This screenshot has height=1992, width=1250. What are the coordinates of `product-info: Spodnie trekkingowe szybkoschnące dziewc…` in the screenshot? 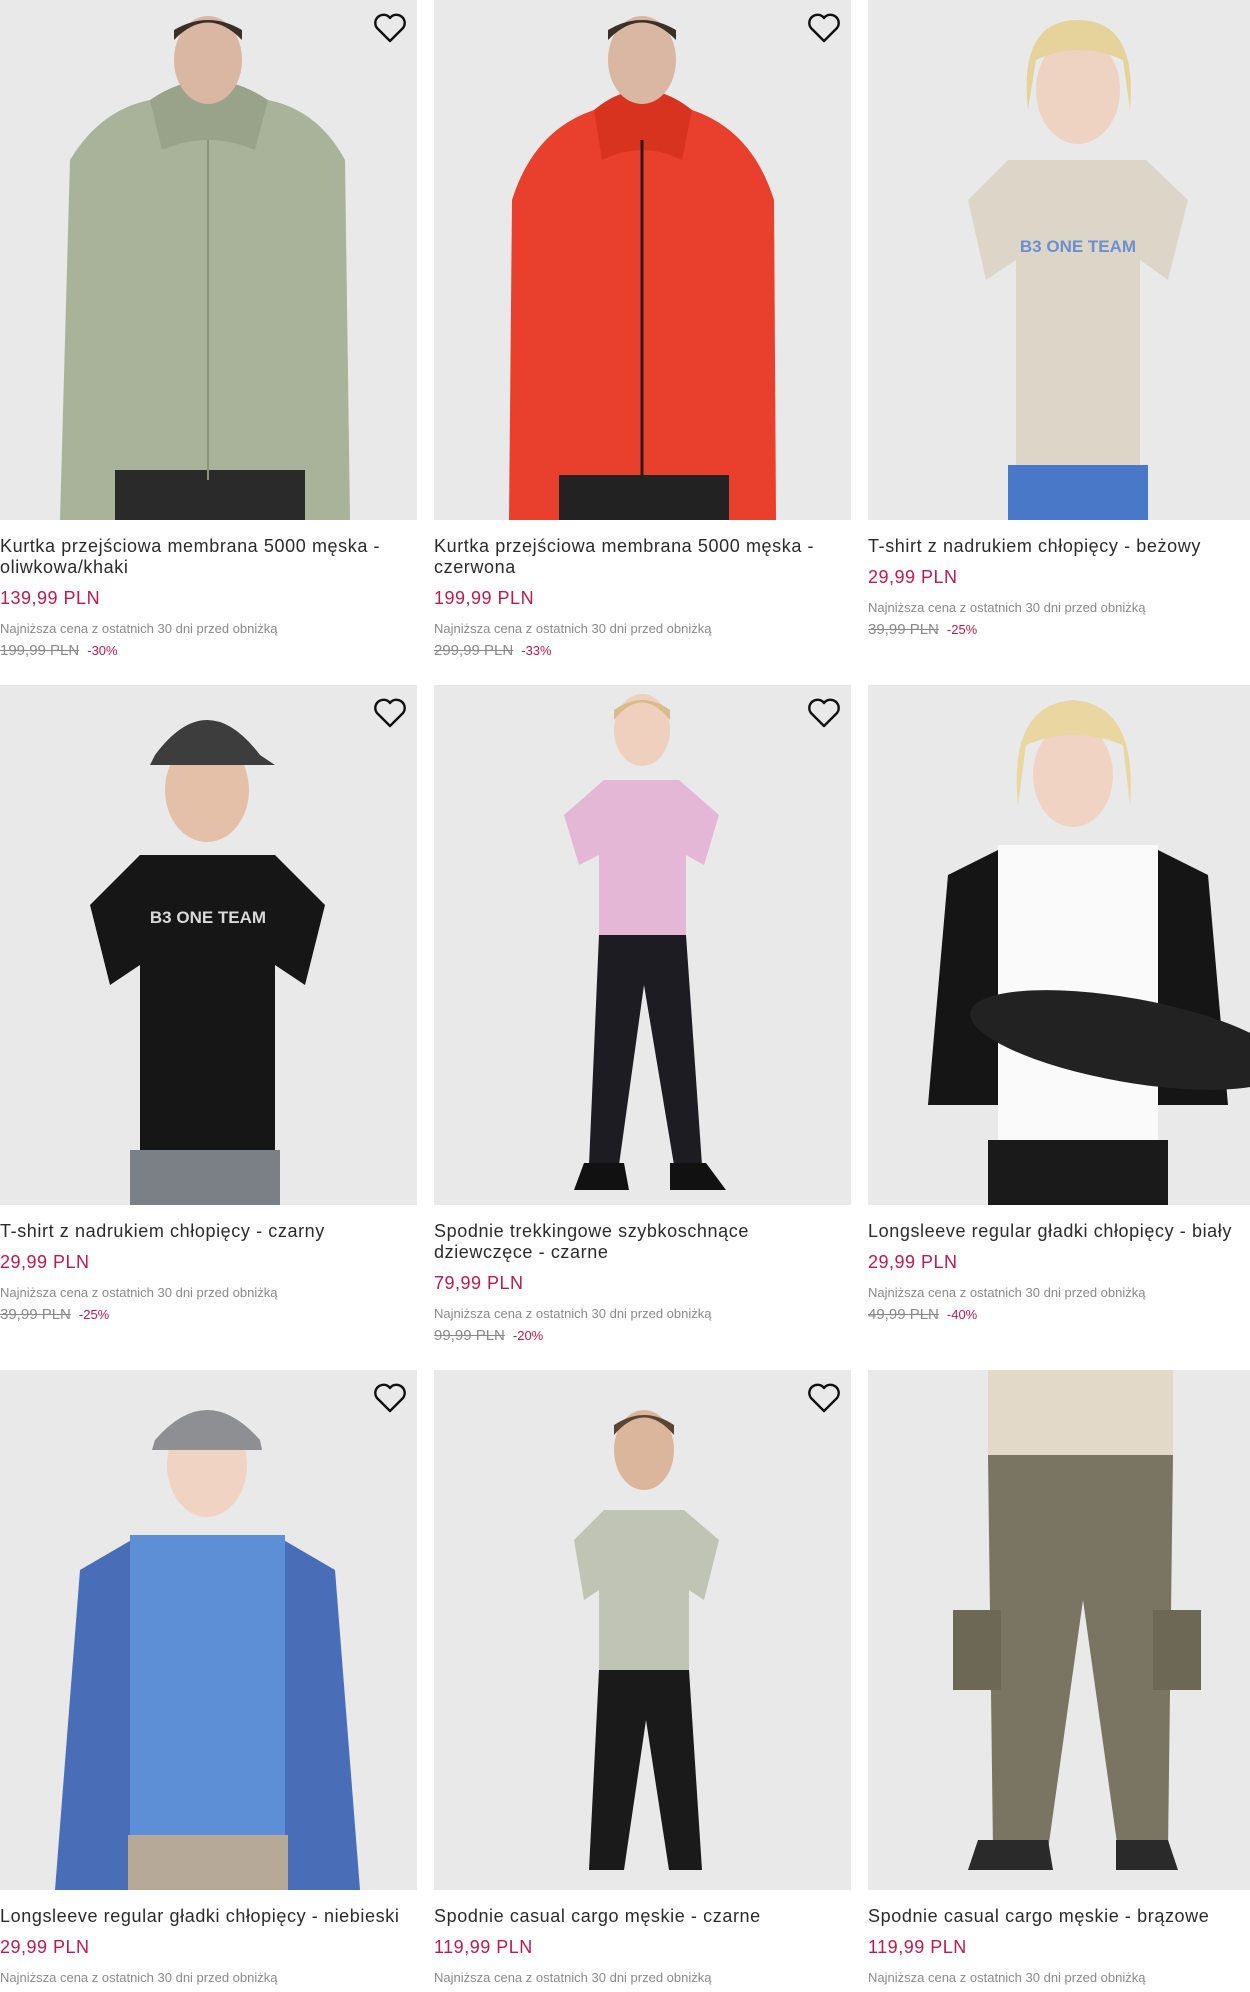 It's located at (642, 1274).